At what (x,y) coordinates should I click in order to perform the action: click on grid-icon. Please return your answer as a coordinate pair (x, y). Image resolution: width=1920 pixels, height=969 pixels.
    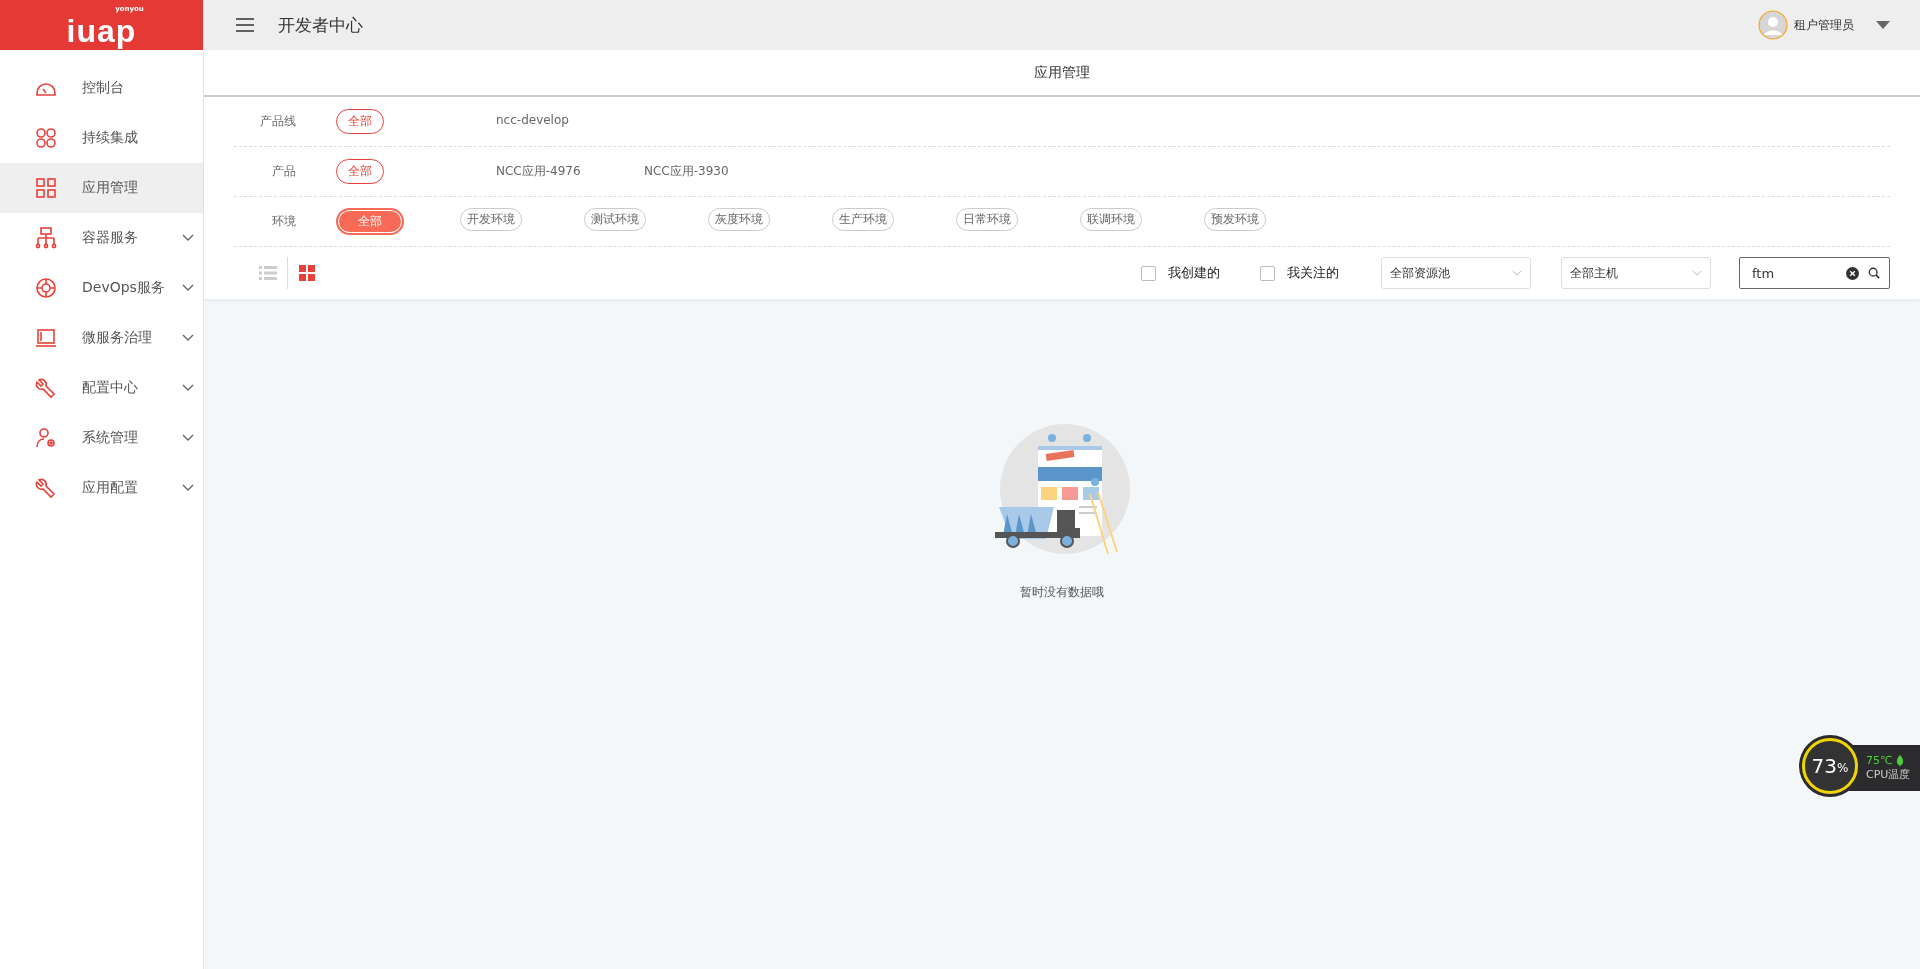
    Looking at the image, I should click on (46, 188).